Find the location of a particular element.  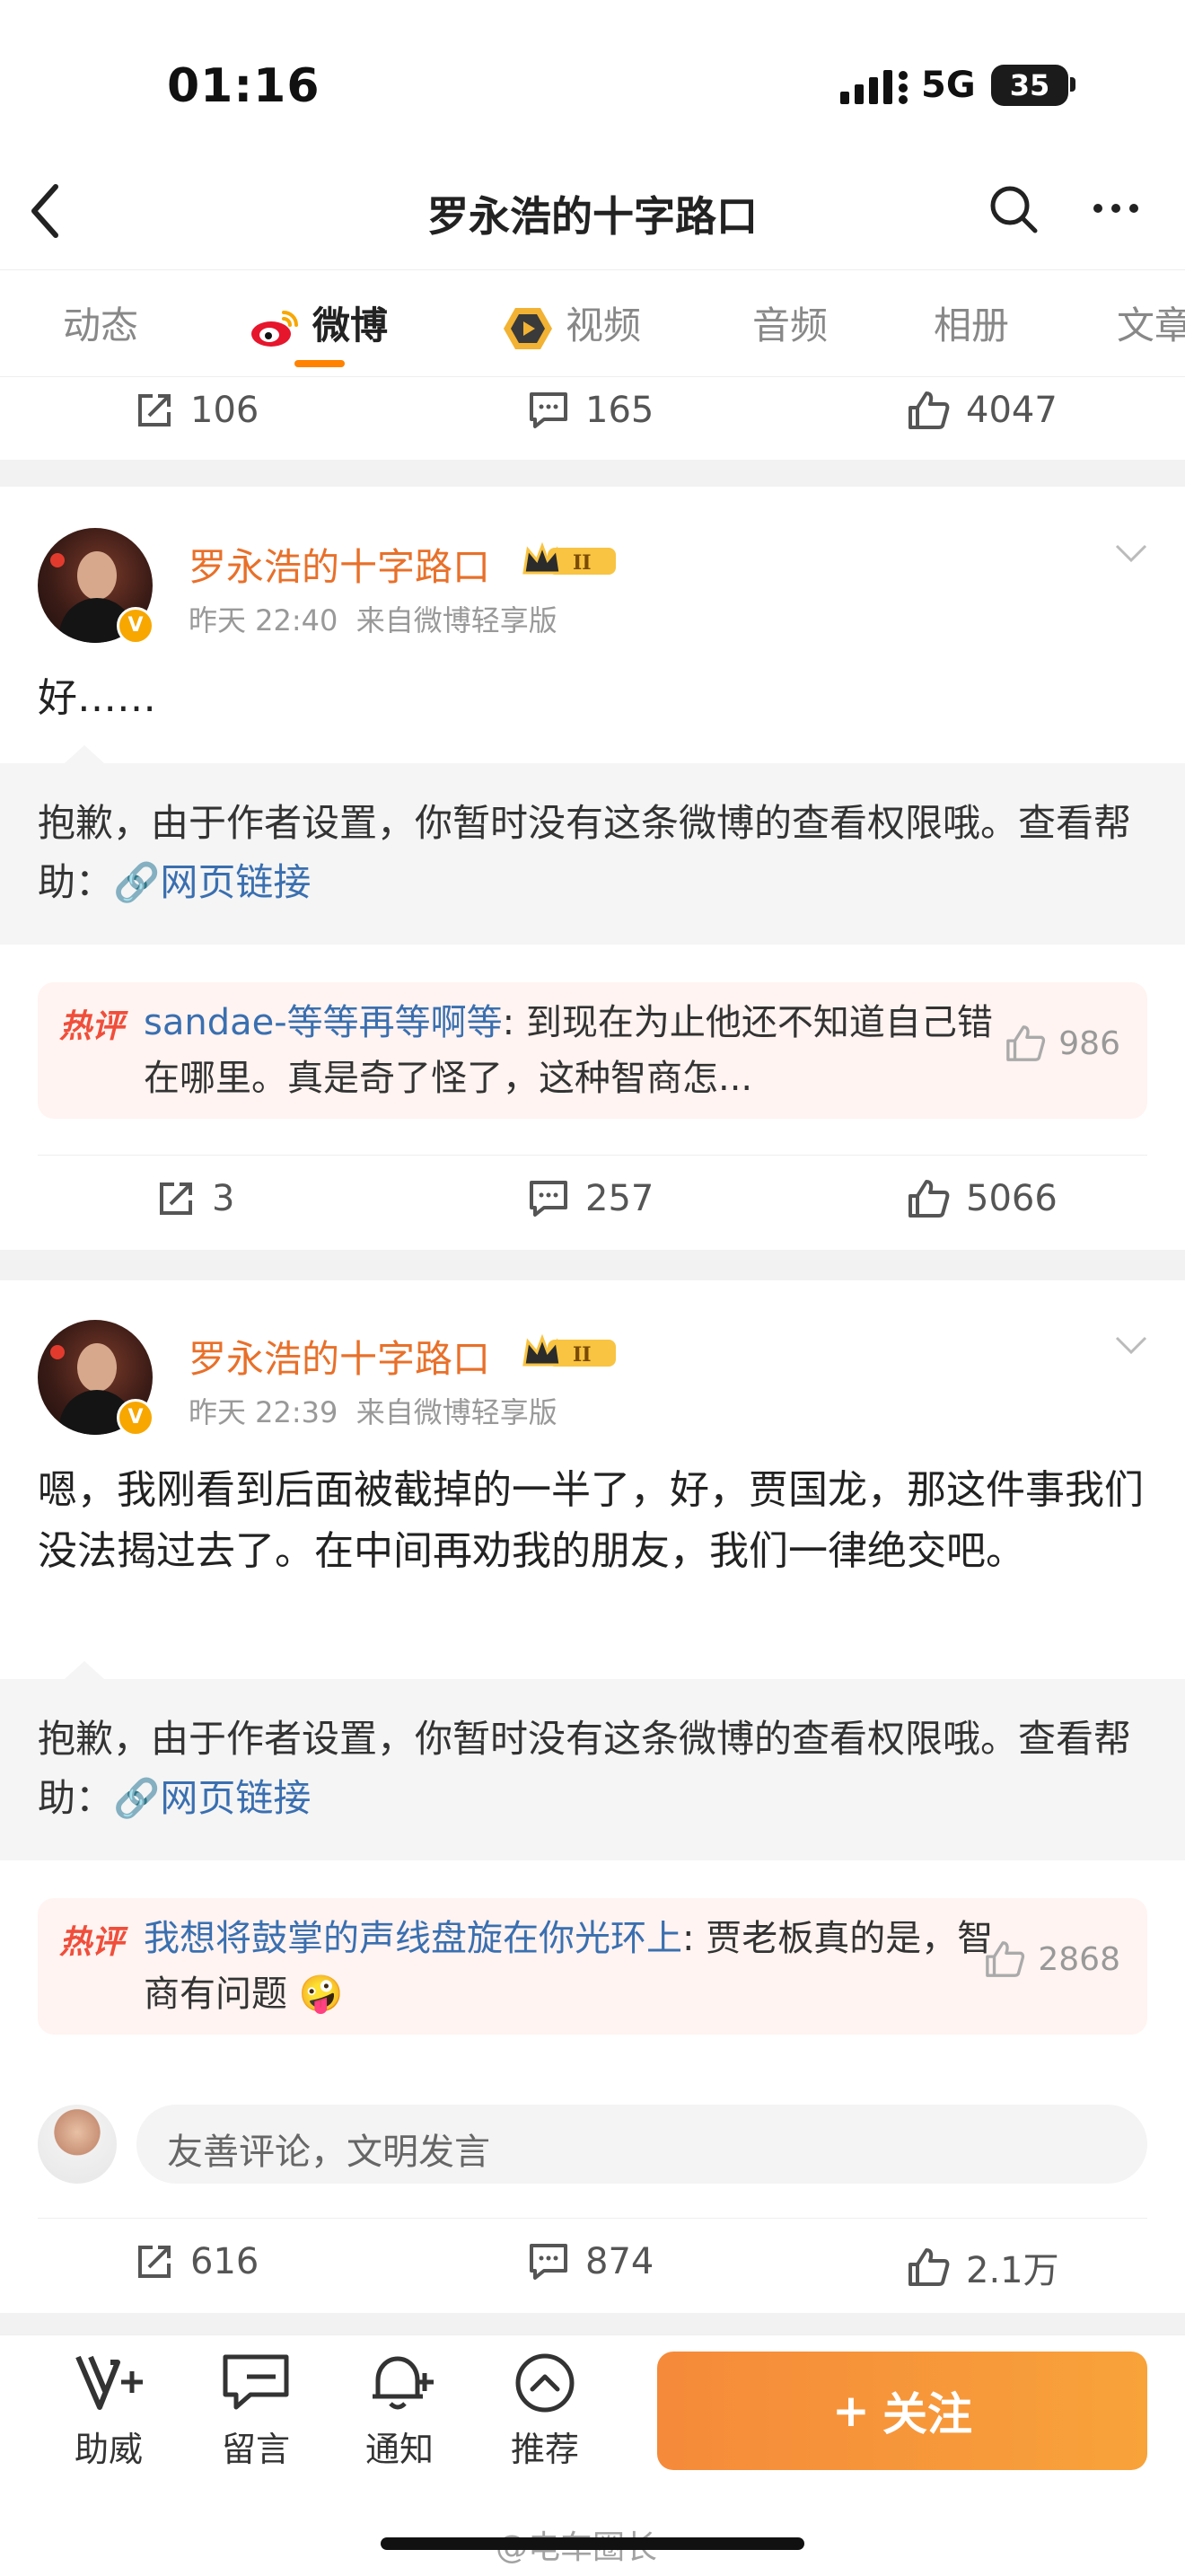

comment-button: 874 is located at coordinates (591, 2261).